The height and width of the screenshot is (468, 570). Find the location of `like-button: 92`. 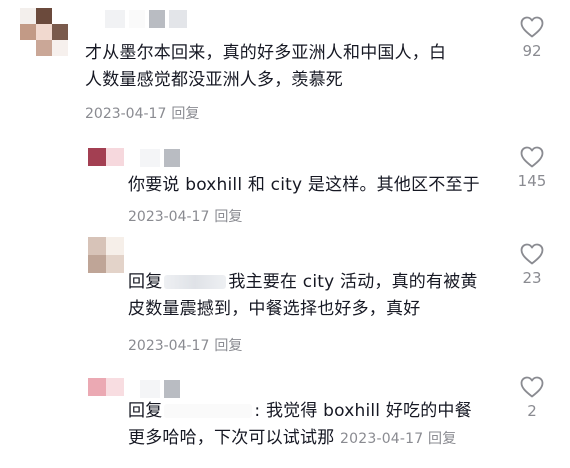

like-button: 92 is located at coordinates (532, 38).